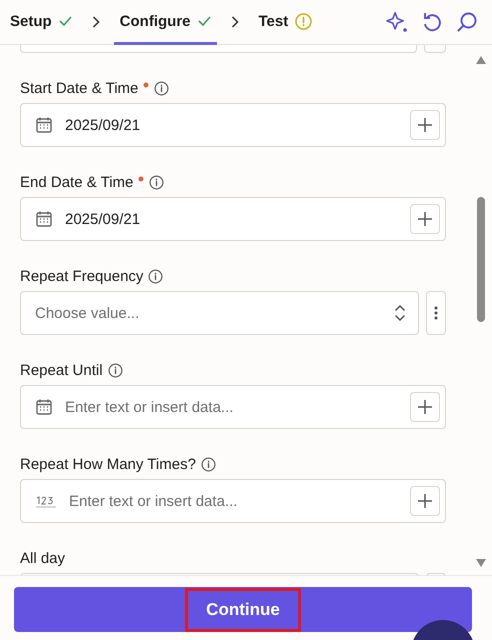 This screenshot has width=492, height=640. I want to click on field-label: Repeat Frequency, so click(82, 276).